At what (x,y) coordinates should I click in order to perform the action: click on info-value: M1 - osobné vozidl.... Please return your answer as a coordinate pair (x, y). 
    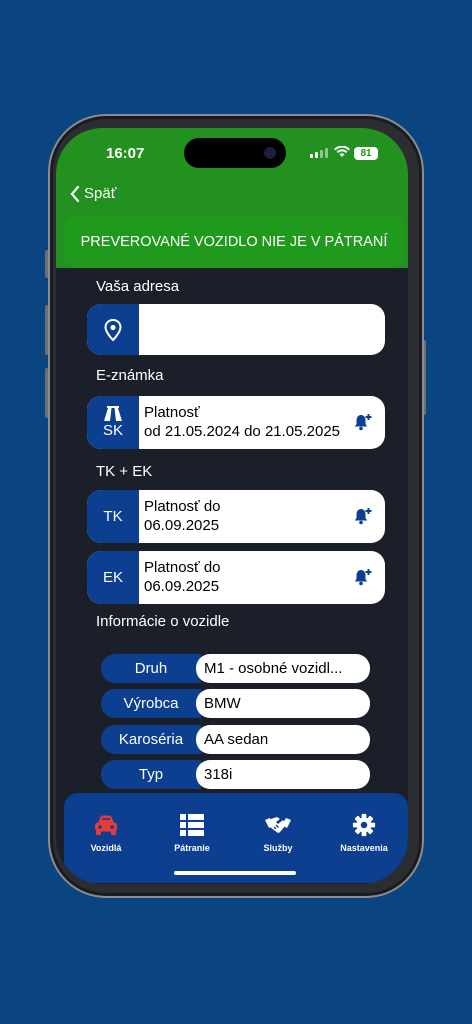
    Looking at the image, I should click on (283, 668).